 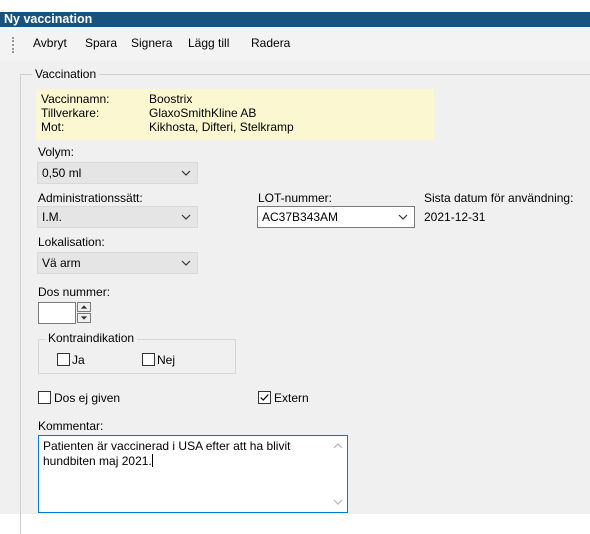 What do you see at coordinates (74, 292) in the screenshot?
I see `dose-number-label: Dos nummer:` at bounding box center [74, 292].